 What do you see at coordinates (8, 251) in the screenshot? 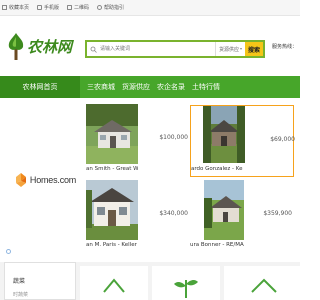
I see `ad-choices-icon` at bounding box center [8, 251].